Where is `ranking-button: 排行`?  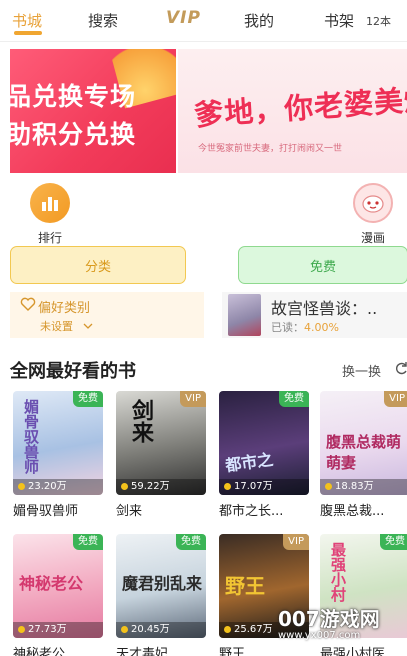
ranking-button: 排行 is located at coordinates (50, 214).